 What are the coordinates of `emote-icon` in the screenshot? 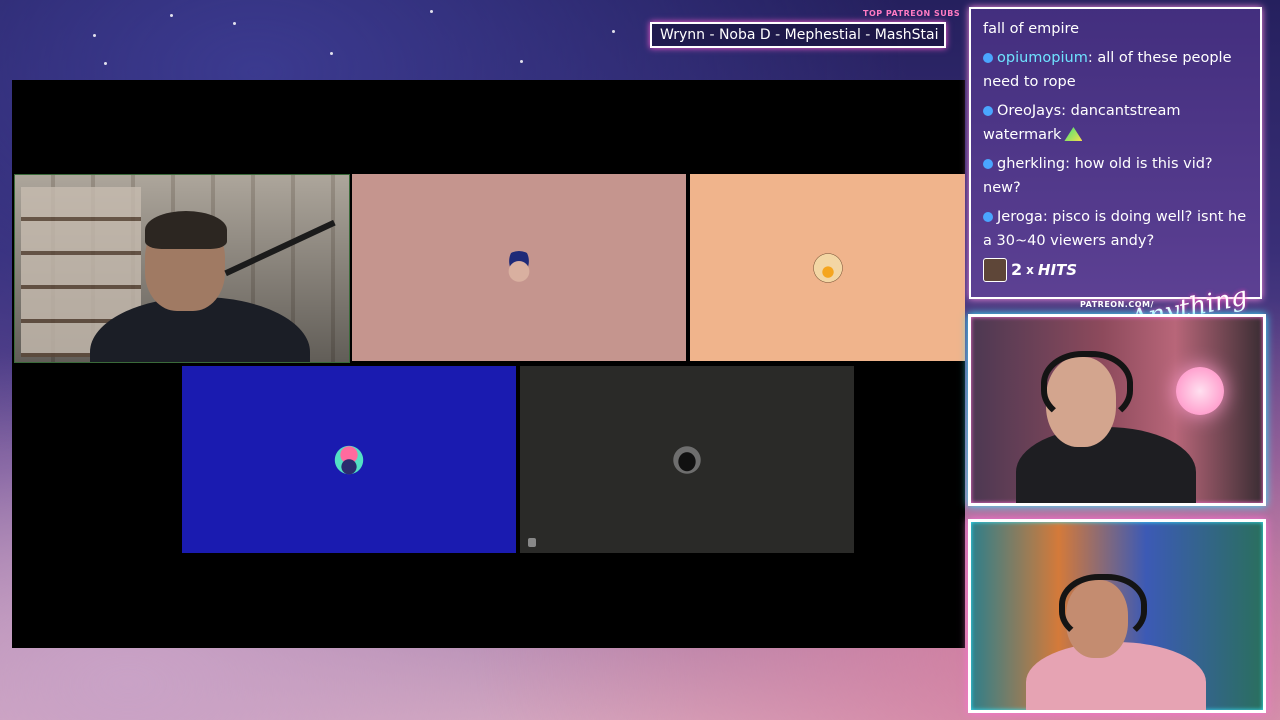 It's located at (1073, 134).